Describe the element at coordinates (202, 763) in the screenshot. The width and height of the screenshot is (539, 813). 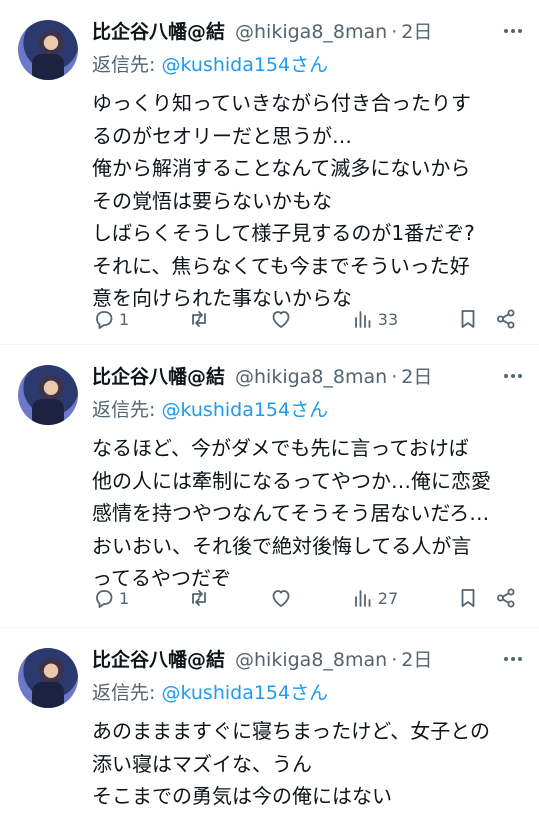
I see `tweet-text-line: 添い寝はマズイな、うん` at that location.